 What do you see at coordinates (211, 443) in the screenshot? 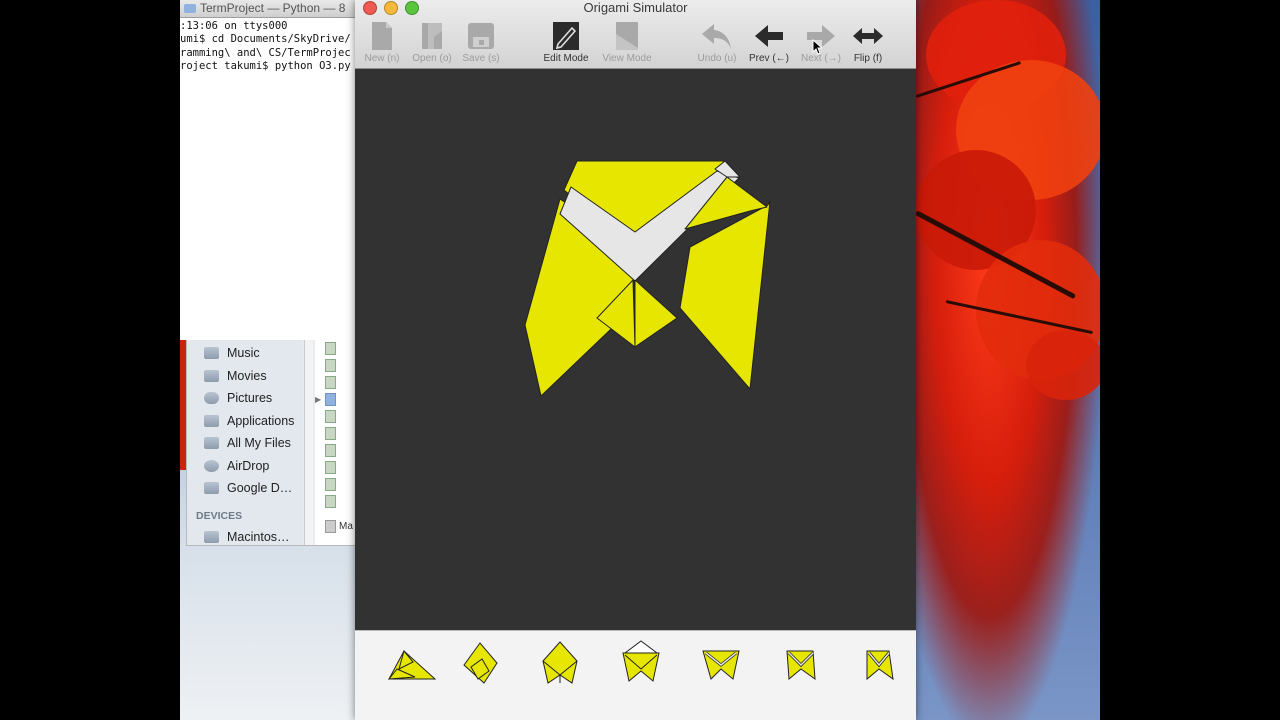
I see `files-icon` at bounding box center [211, 443].